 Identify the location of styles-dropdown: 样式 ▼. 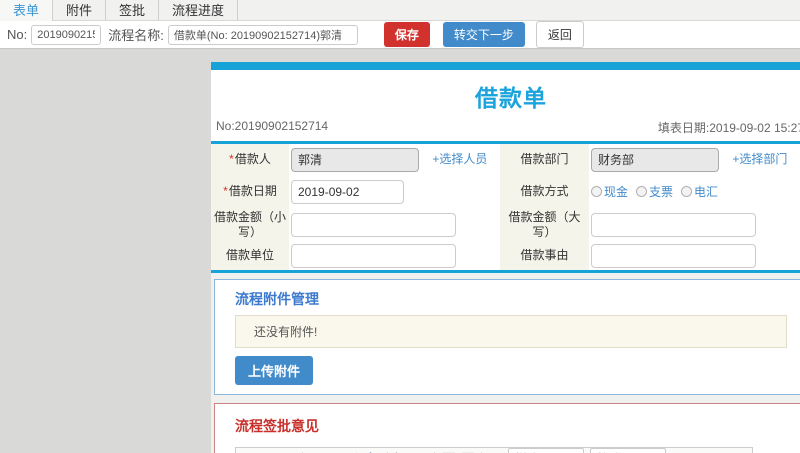
(546, 450).